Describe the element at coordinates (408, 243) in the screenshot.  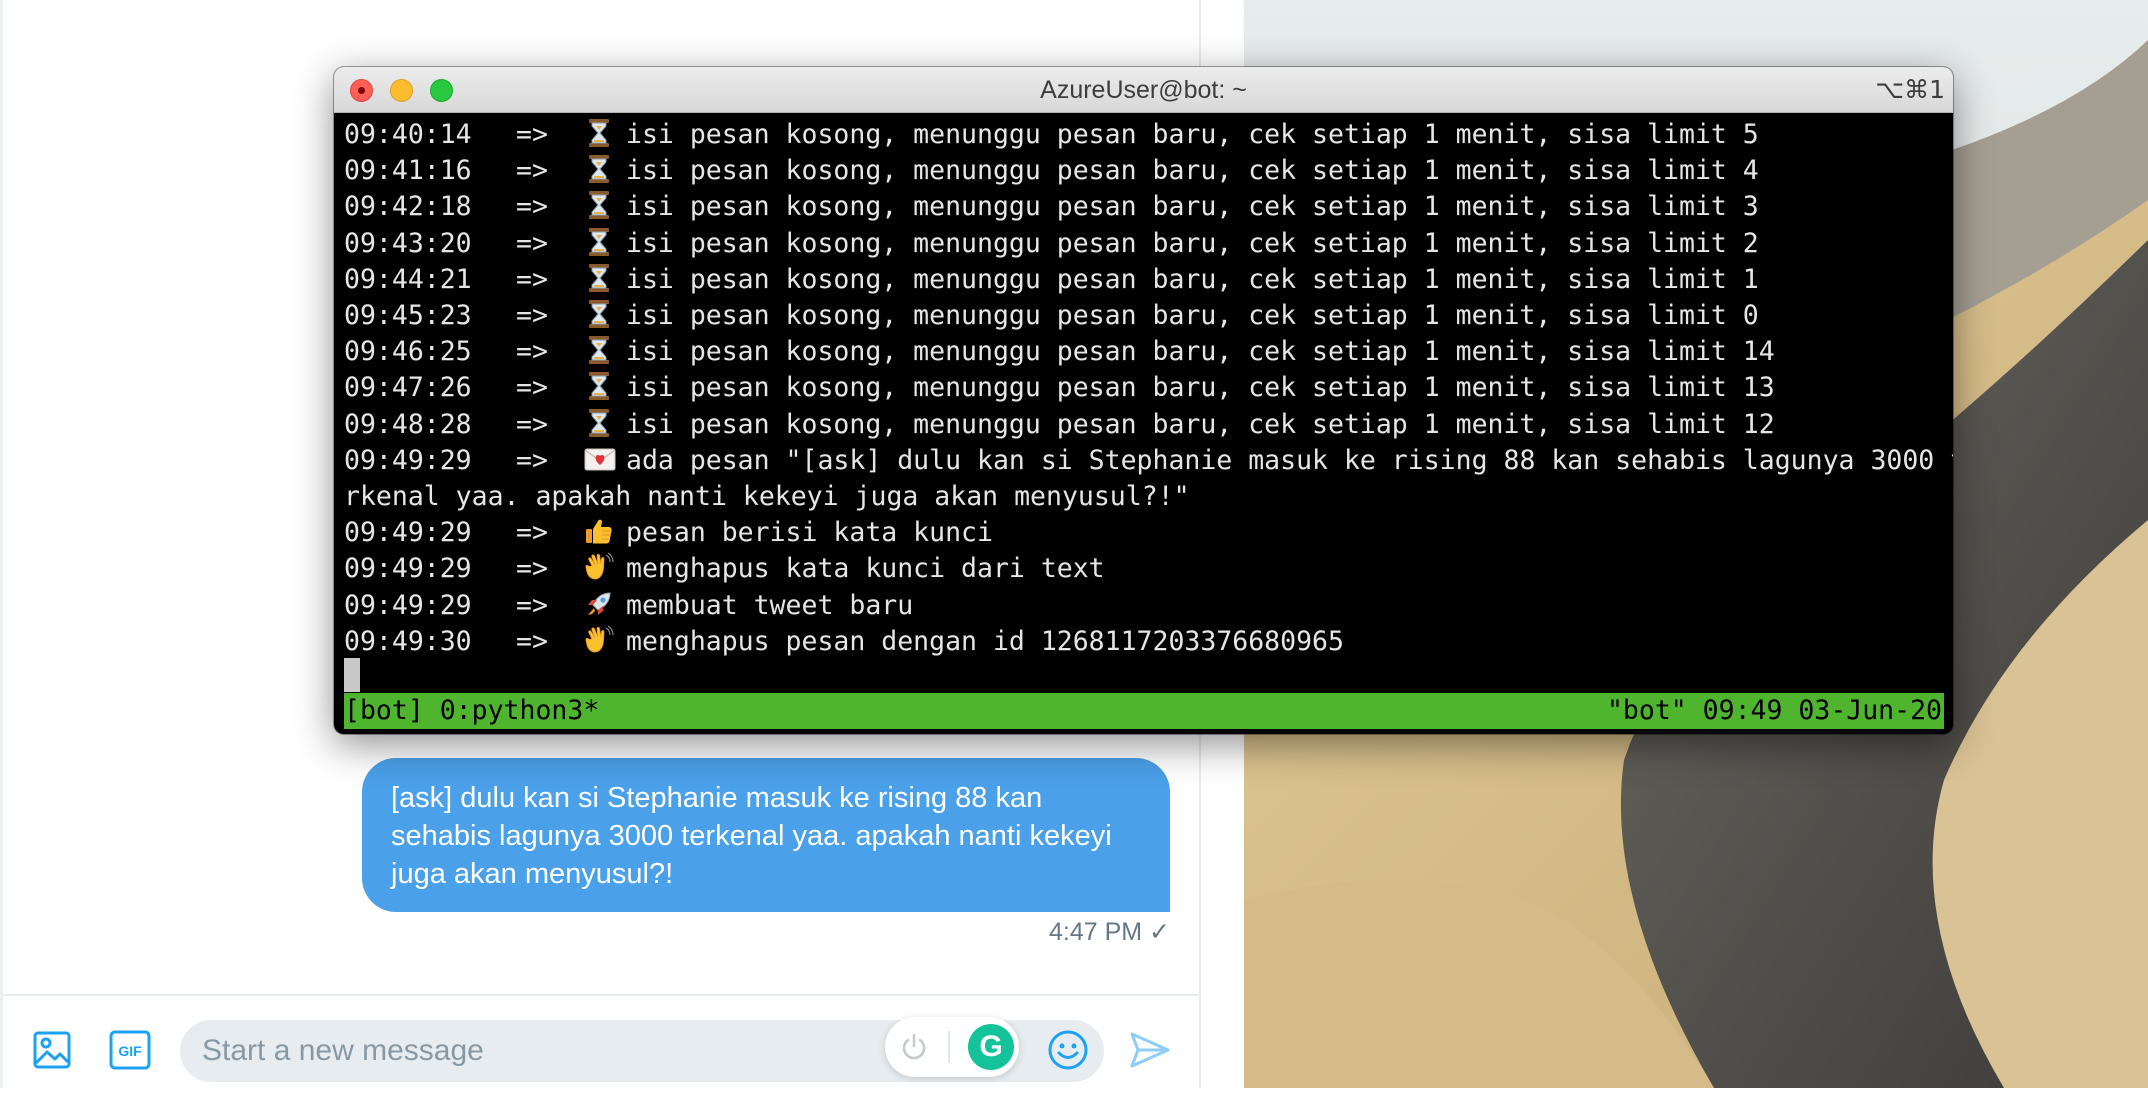
I see `log-timestamp: 09:43:20` at that location.